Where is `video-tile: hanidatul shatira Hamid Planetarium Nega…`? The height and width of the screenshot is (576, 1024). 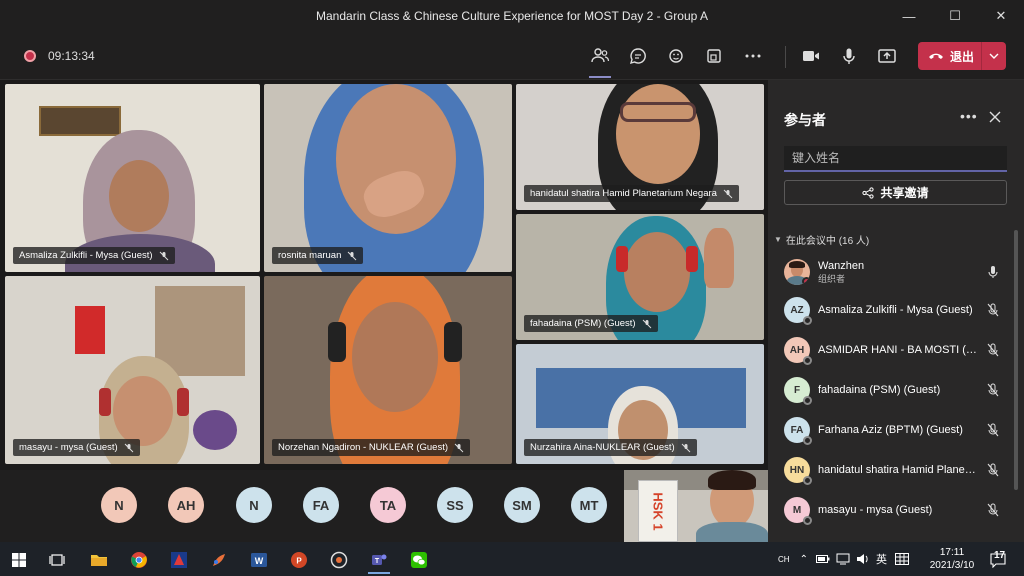 video-tile: hanidatul shatira Hamid Planetarium Nega… is located at coordinates (640, 147).